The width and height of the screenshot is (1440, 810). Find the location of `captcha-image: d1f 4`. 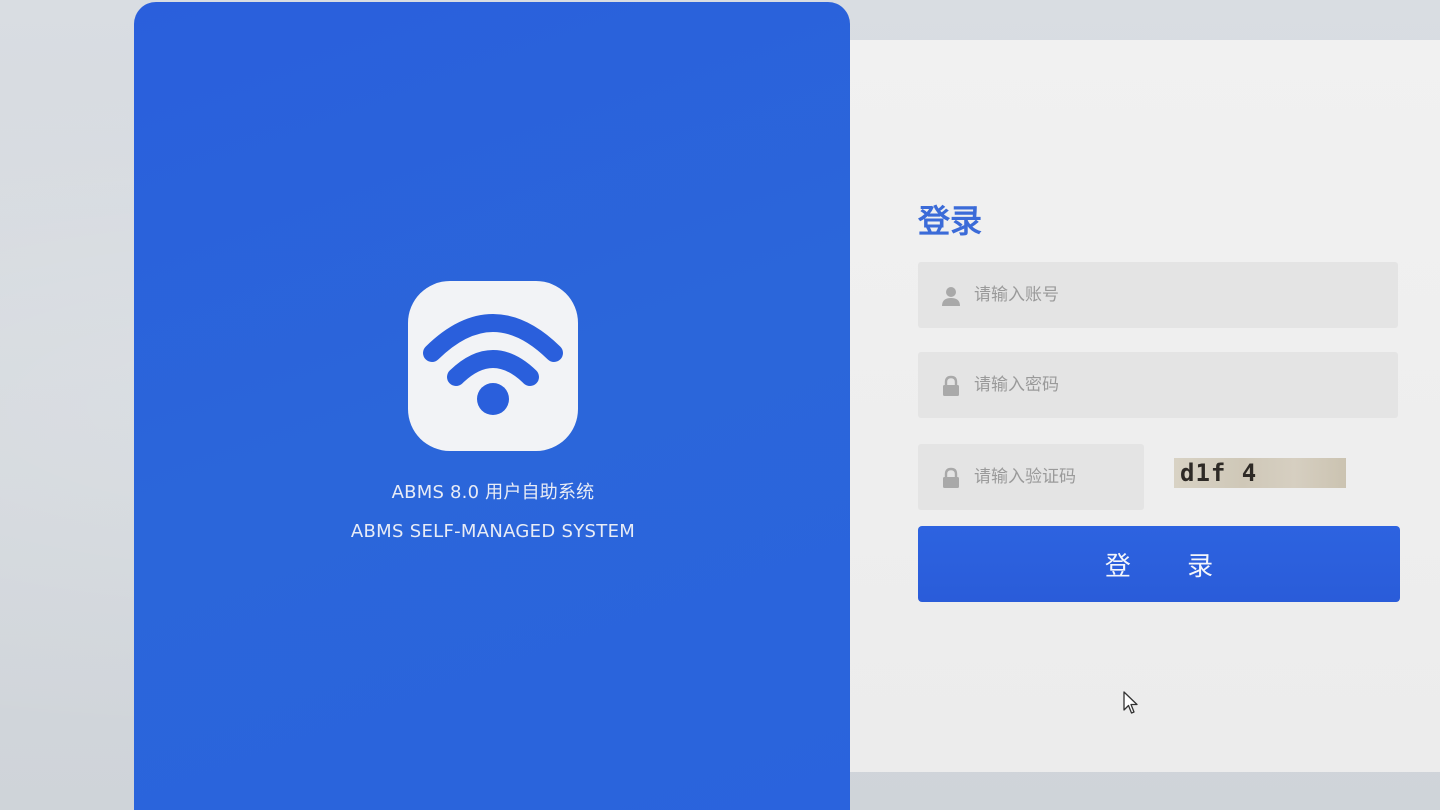

captcha-image: d1f 4 is located at coordinates (1260, 473).